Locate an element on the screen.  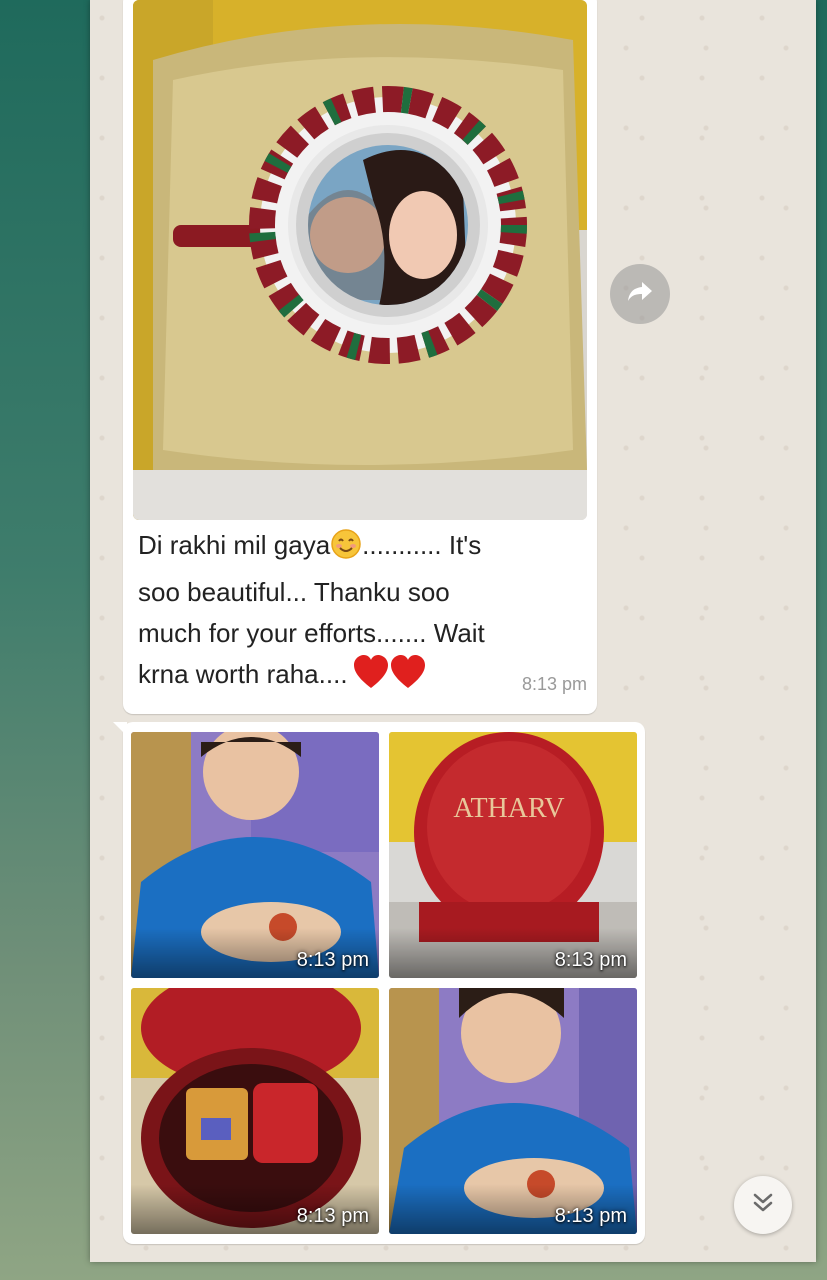
forward-button is located at coordinates (640, 294).